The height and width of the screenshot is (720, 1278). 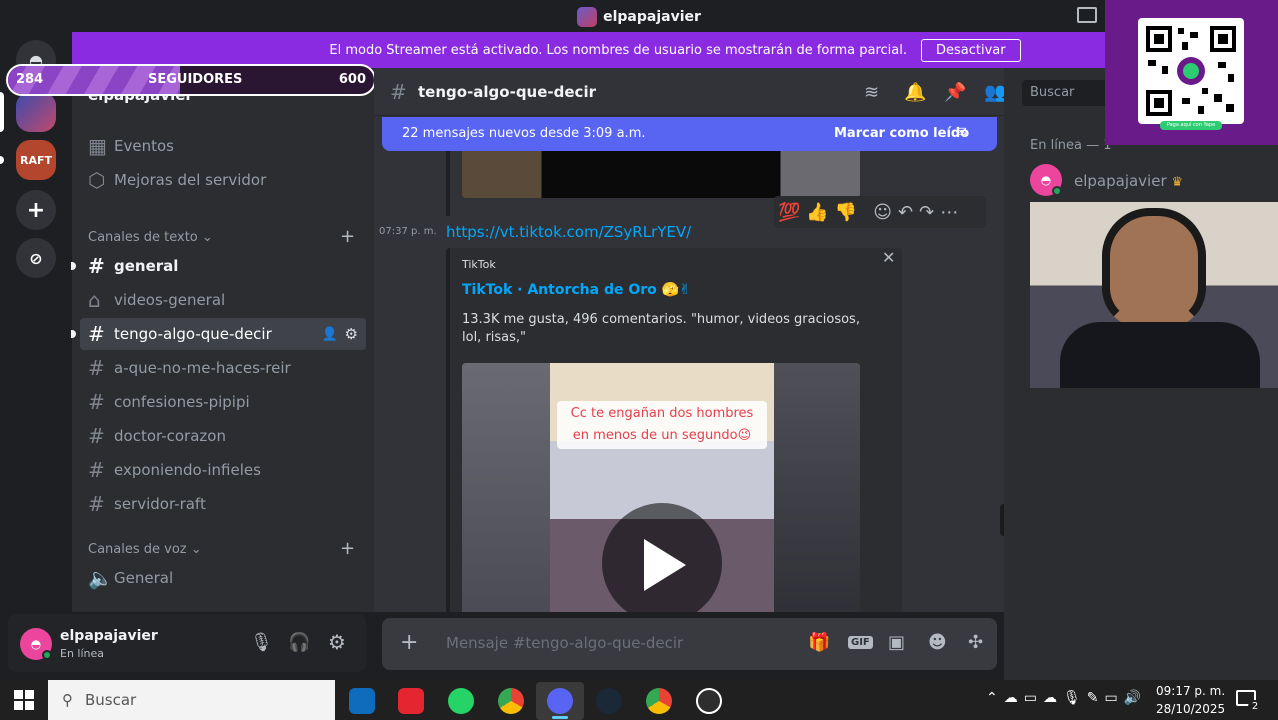 I want to click on user-settings-icon: ⚙, so click(x=337, y=642).